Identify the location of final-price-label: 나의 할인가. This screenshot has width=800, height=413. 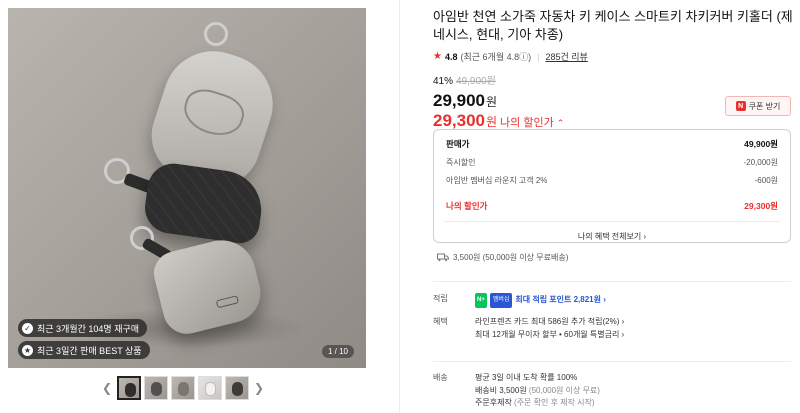
(467, 206).